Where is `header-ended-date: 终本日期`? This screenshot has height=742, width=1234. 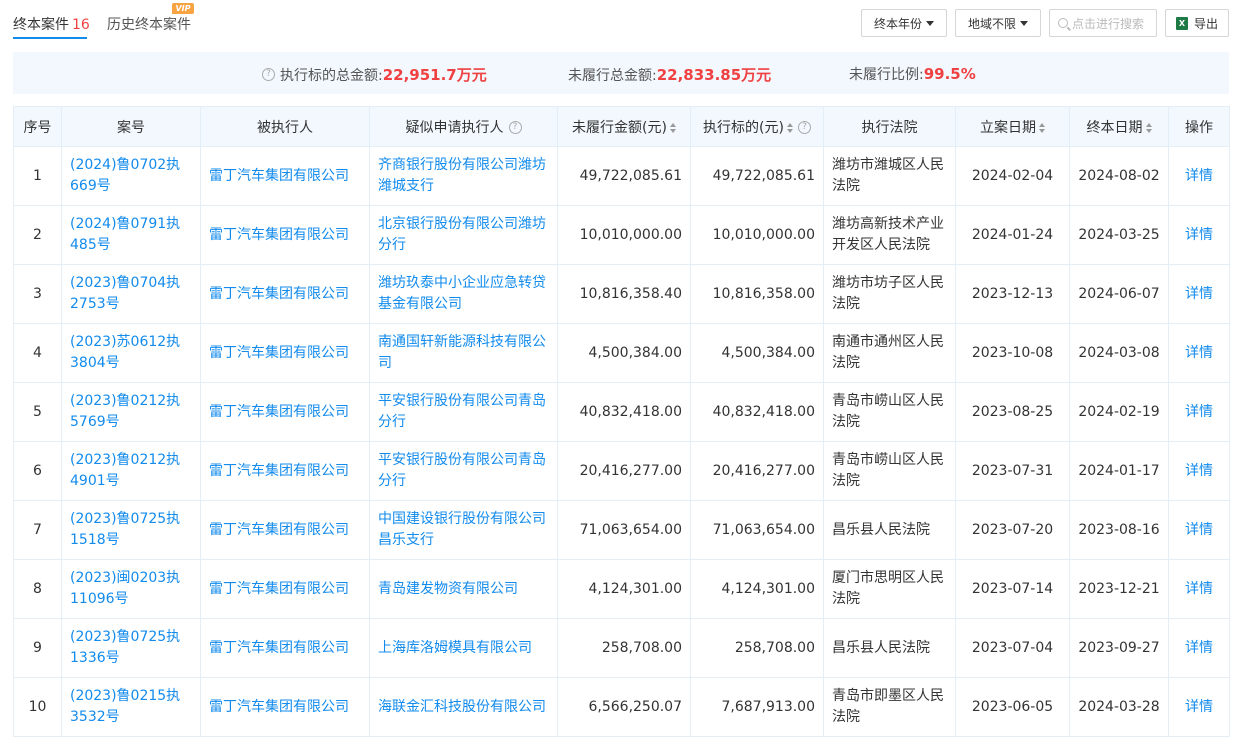
header-ended-date: 终本日期 is located at coordinates (1119, 126).